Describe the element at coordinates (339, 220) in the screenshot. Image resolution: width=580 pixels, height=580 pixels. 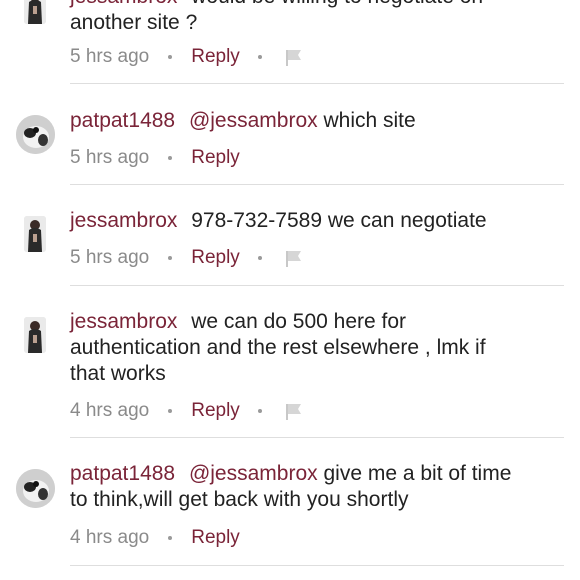
I see `comment-body-line: 978-732-7589 we can negotiate` at that location.